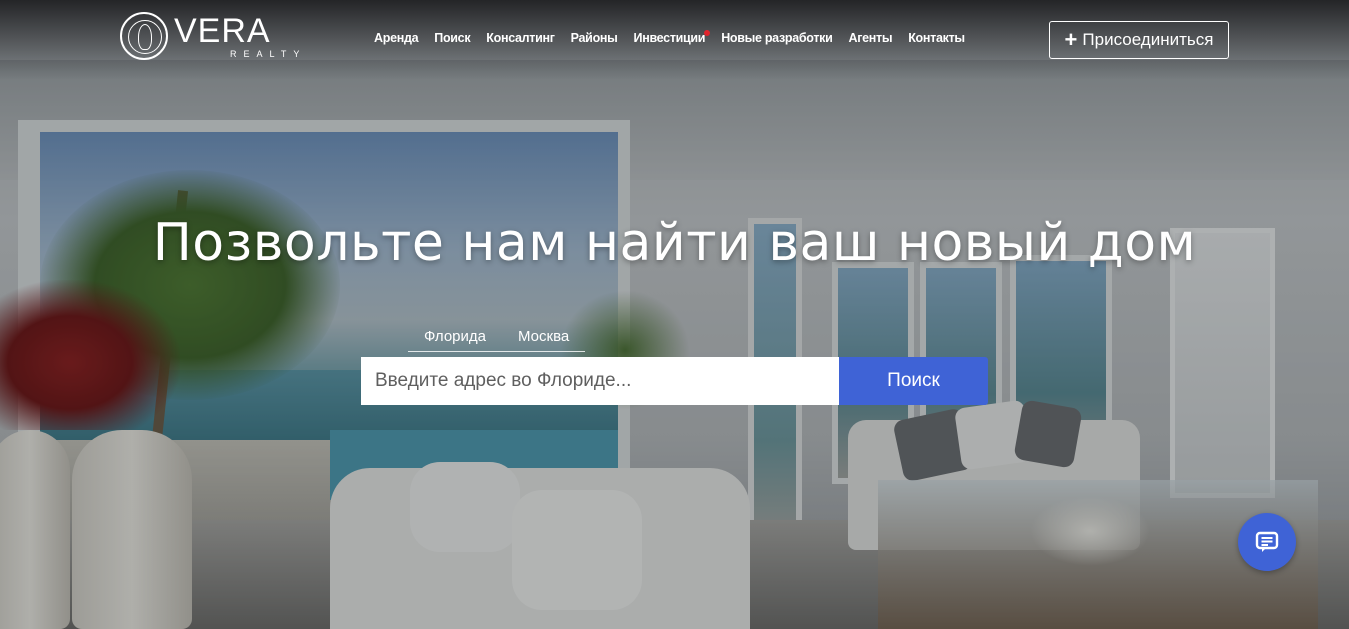 The image size is (1349, 629). I want to click on nav-item-search: Поиск, so click(452, 38).